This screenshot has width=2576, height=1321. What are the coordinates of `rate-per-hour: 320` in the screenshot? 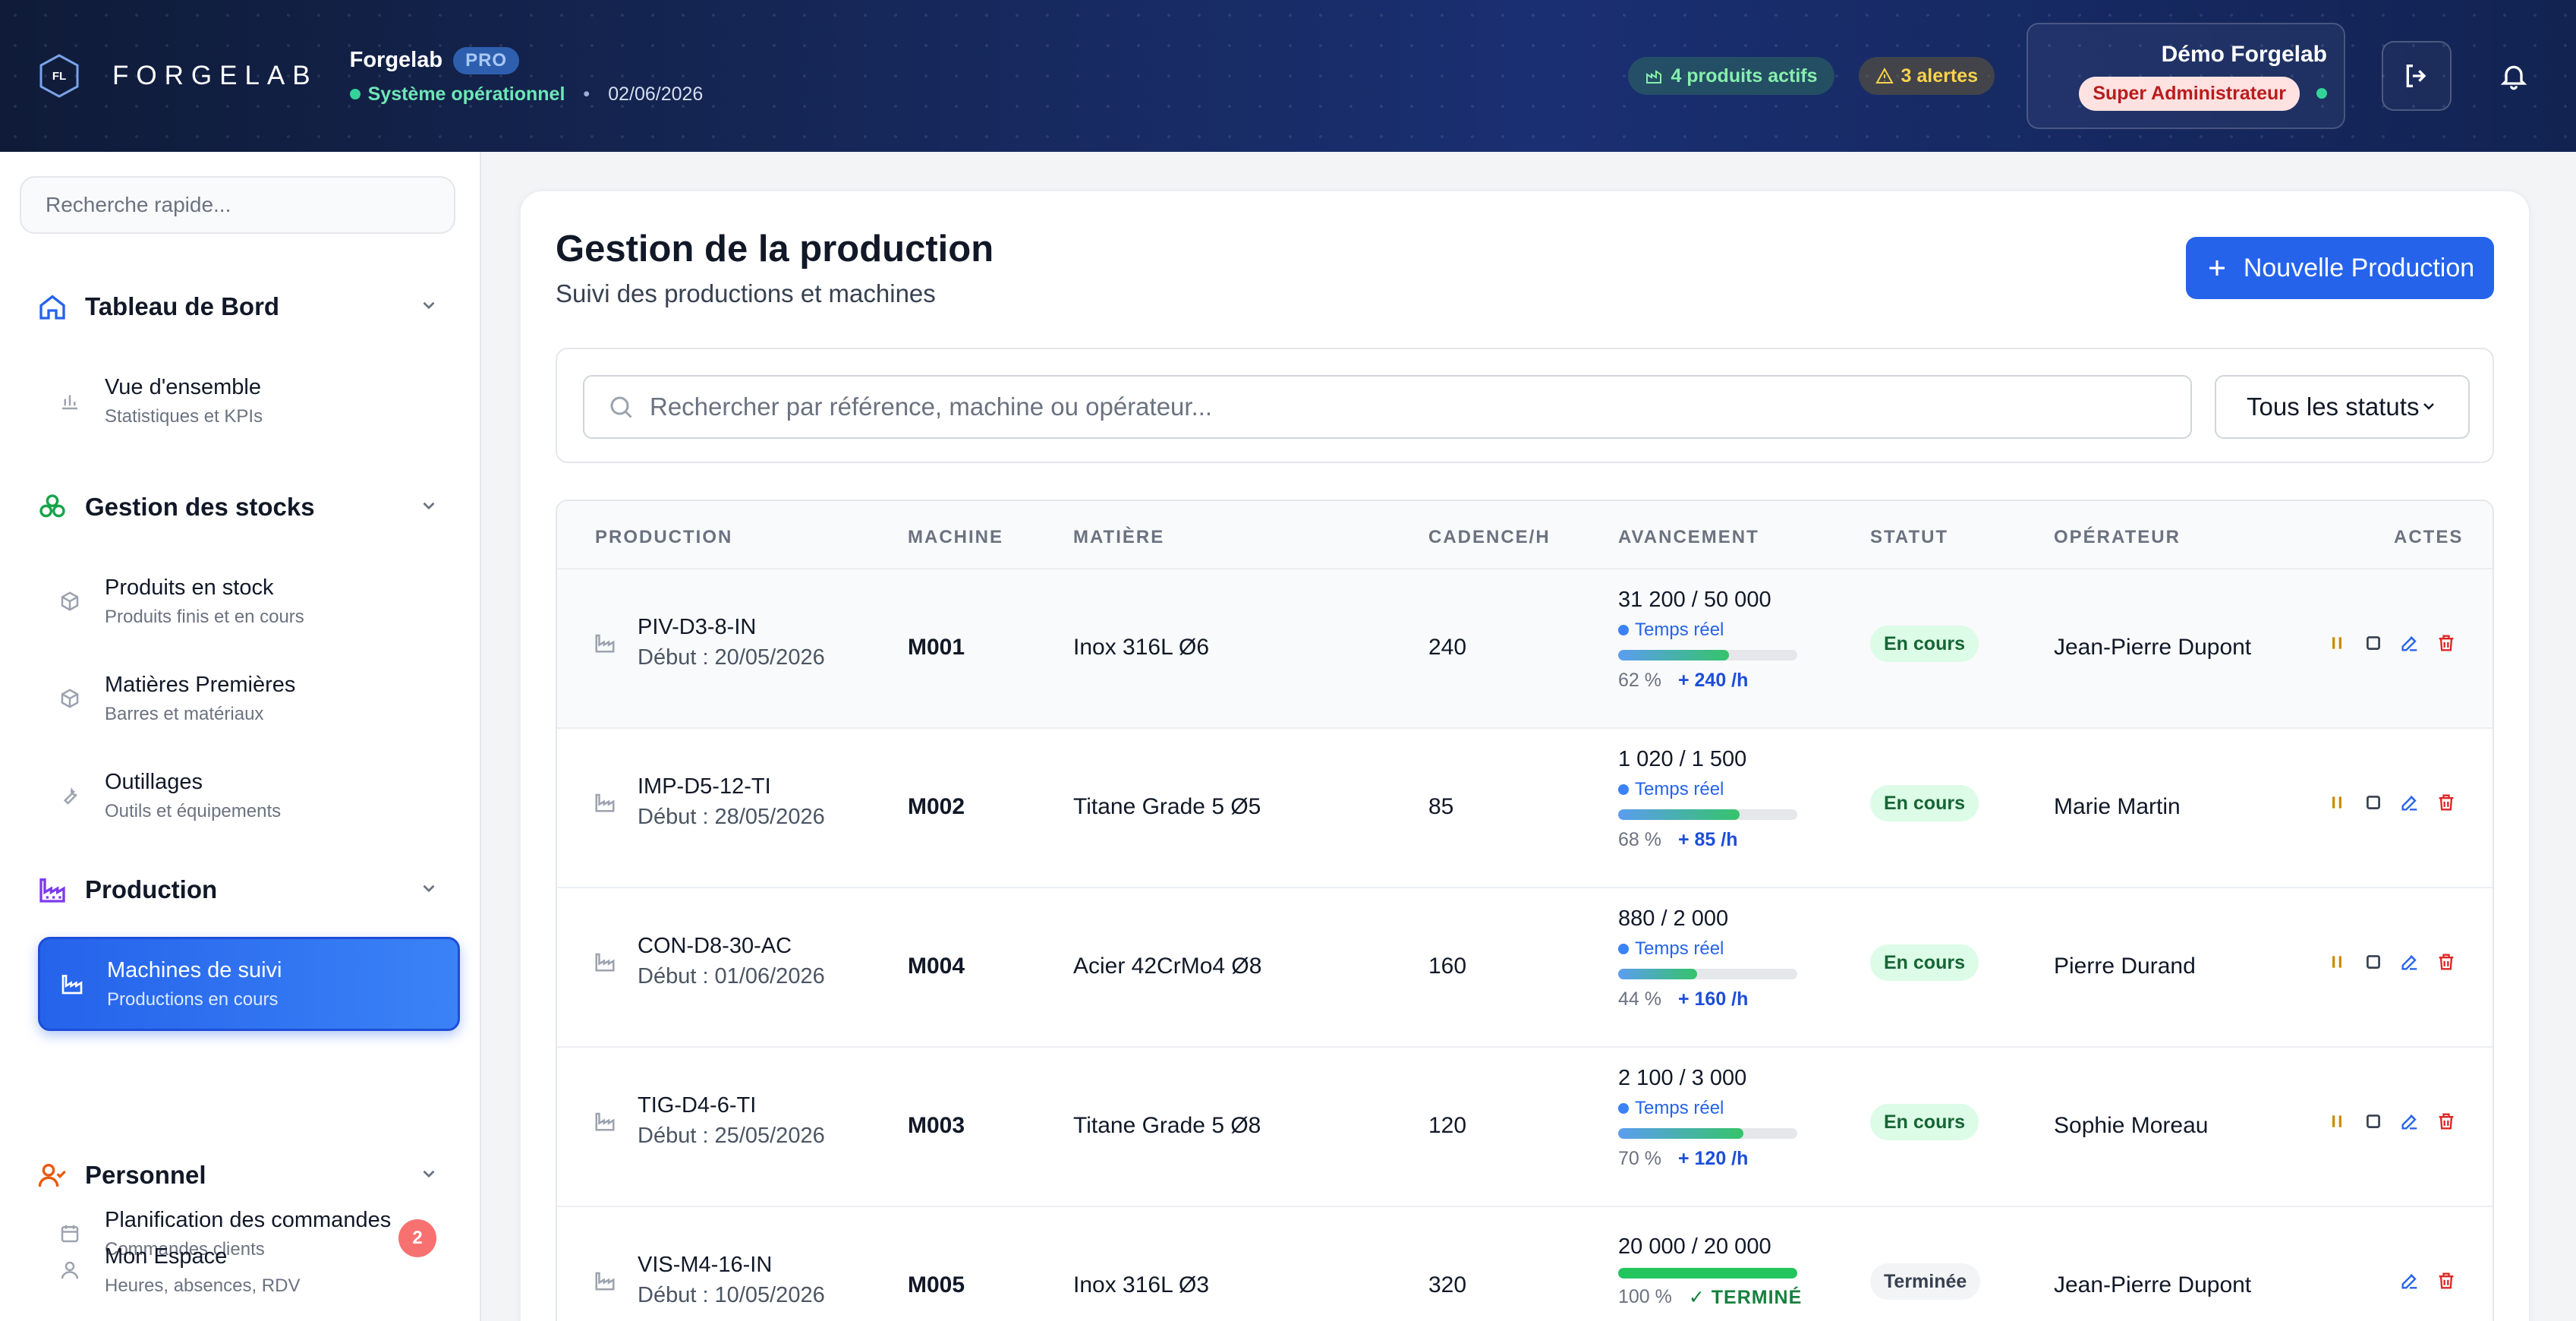 It's located at (1447, 1284).